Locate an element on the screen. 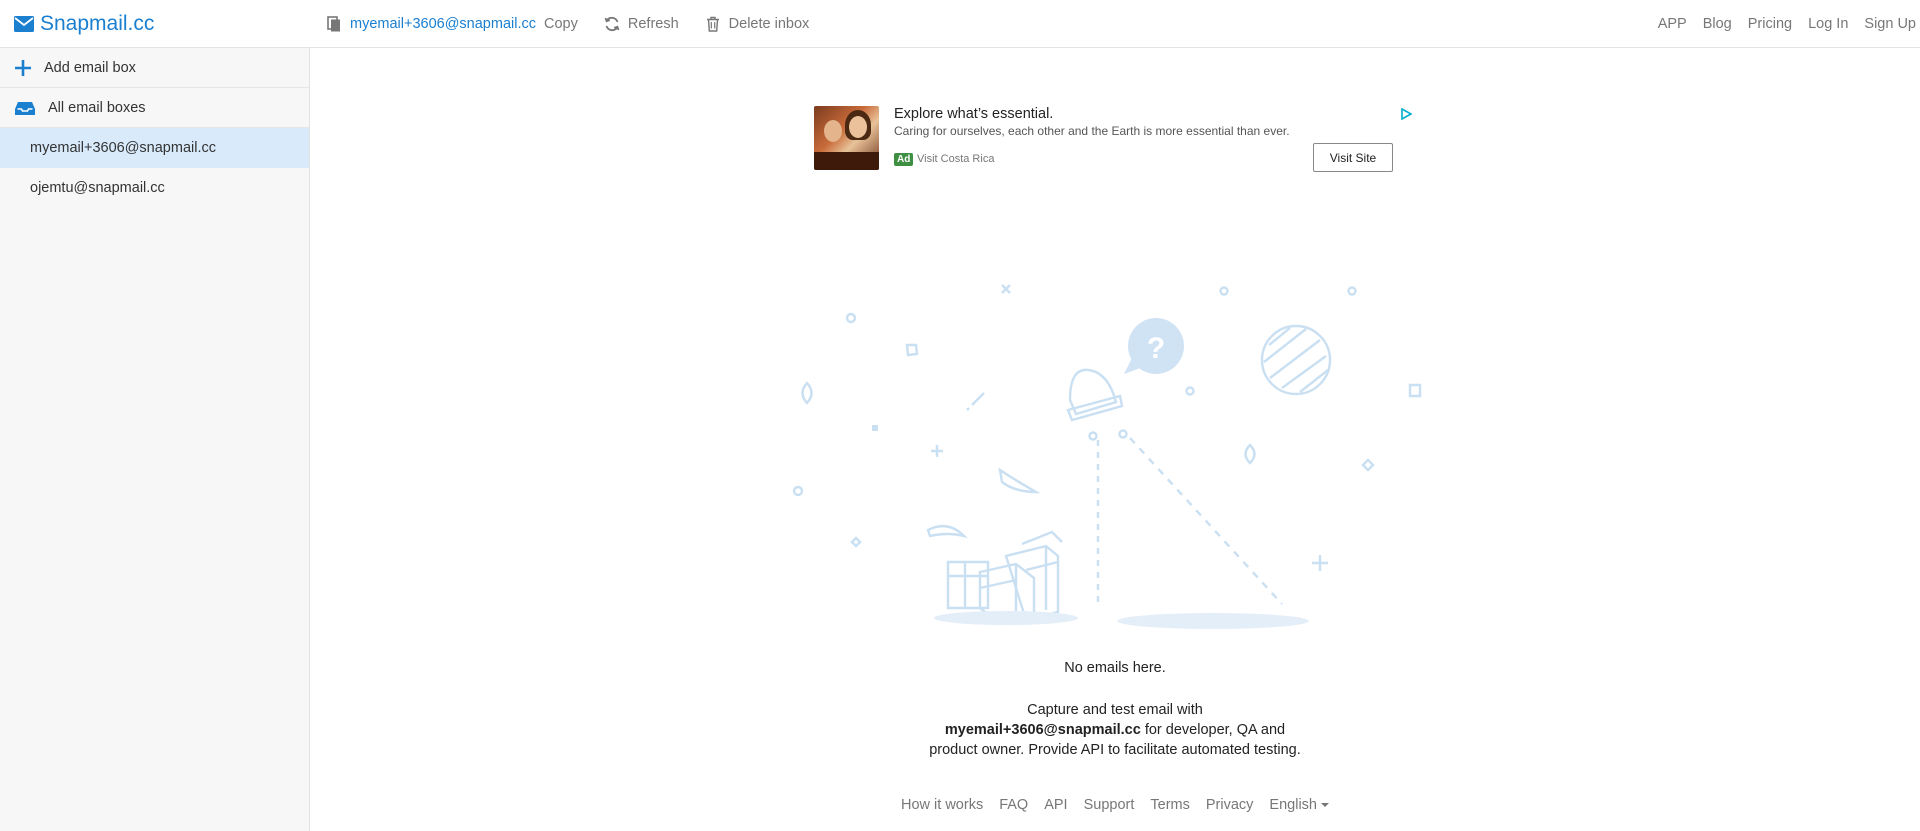  caret-down-icon is located at coordinates (1324, 805).